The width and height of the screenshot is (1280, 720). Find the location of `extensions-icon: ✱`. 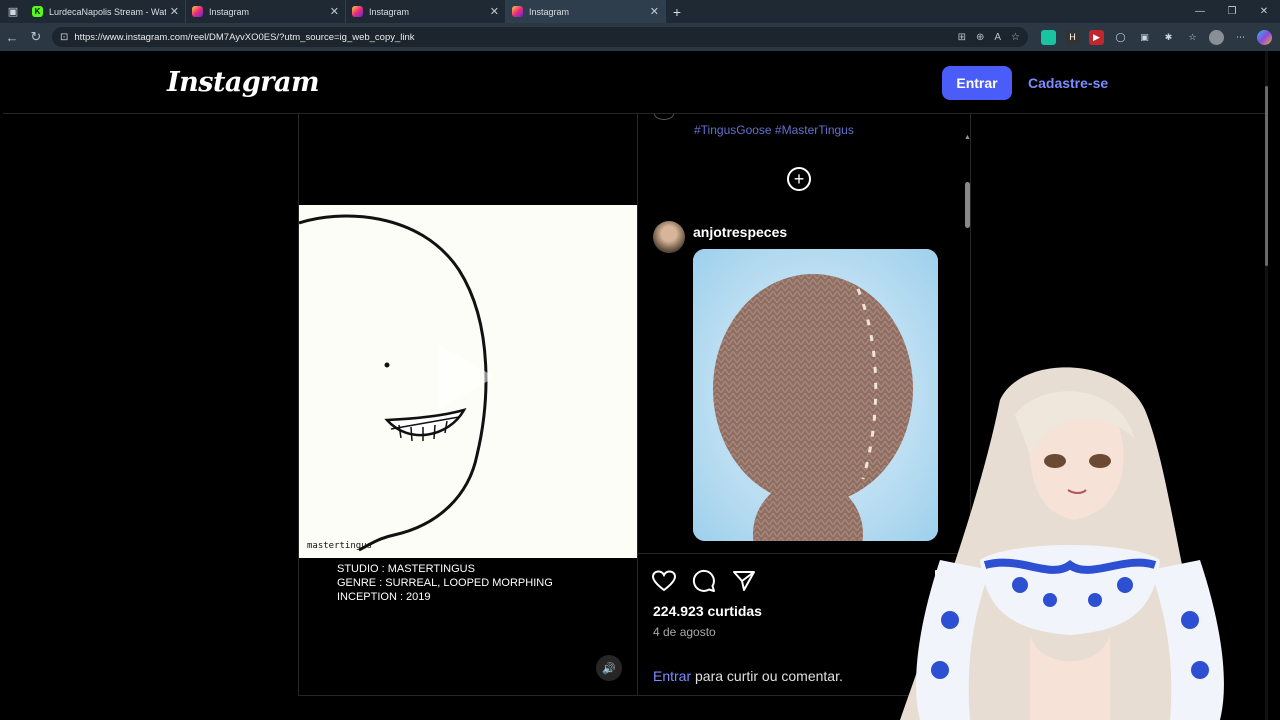

extensions-icon: ✱ is located at coordinates (1168, 37).